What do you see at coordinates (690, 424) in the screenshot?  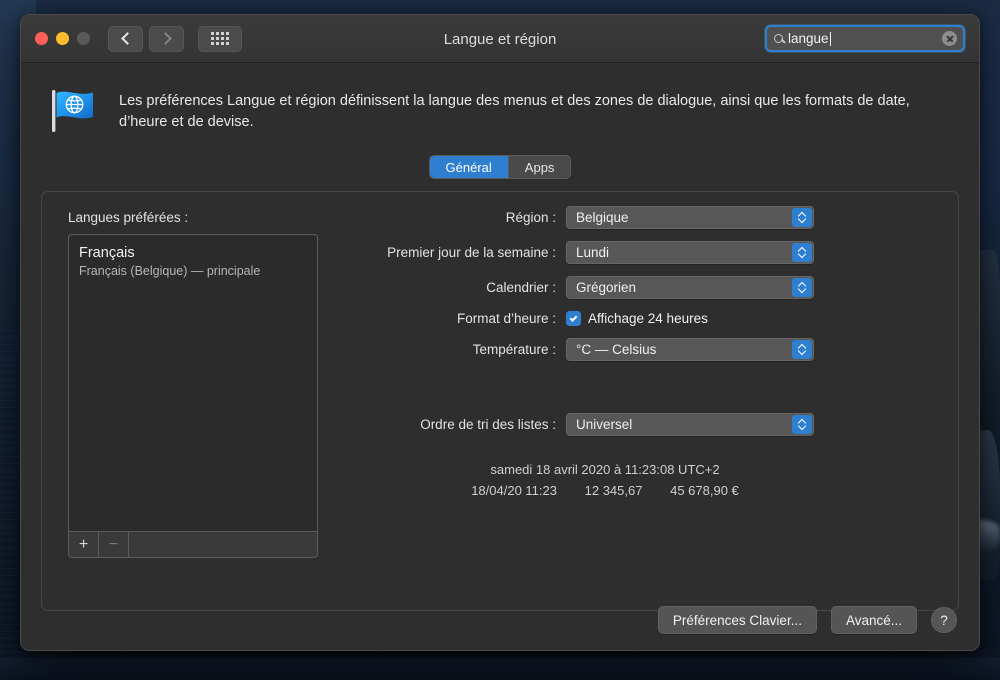 I see `sort-order-select: Universel` at bounding box center [690, 424].